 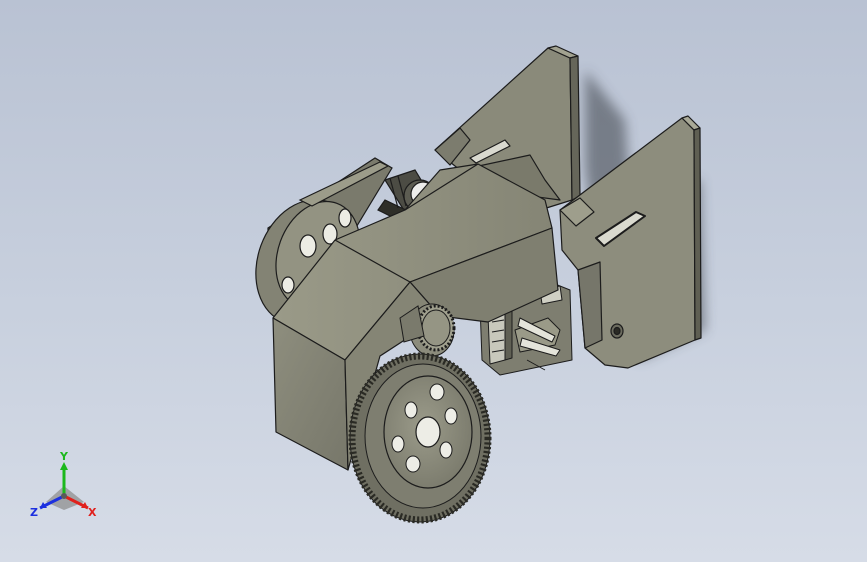 I want to click on gear-center-hole, so click(x=428, y=432).